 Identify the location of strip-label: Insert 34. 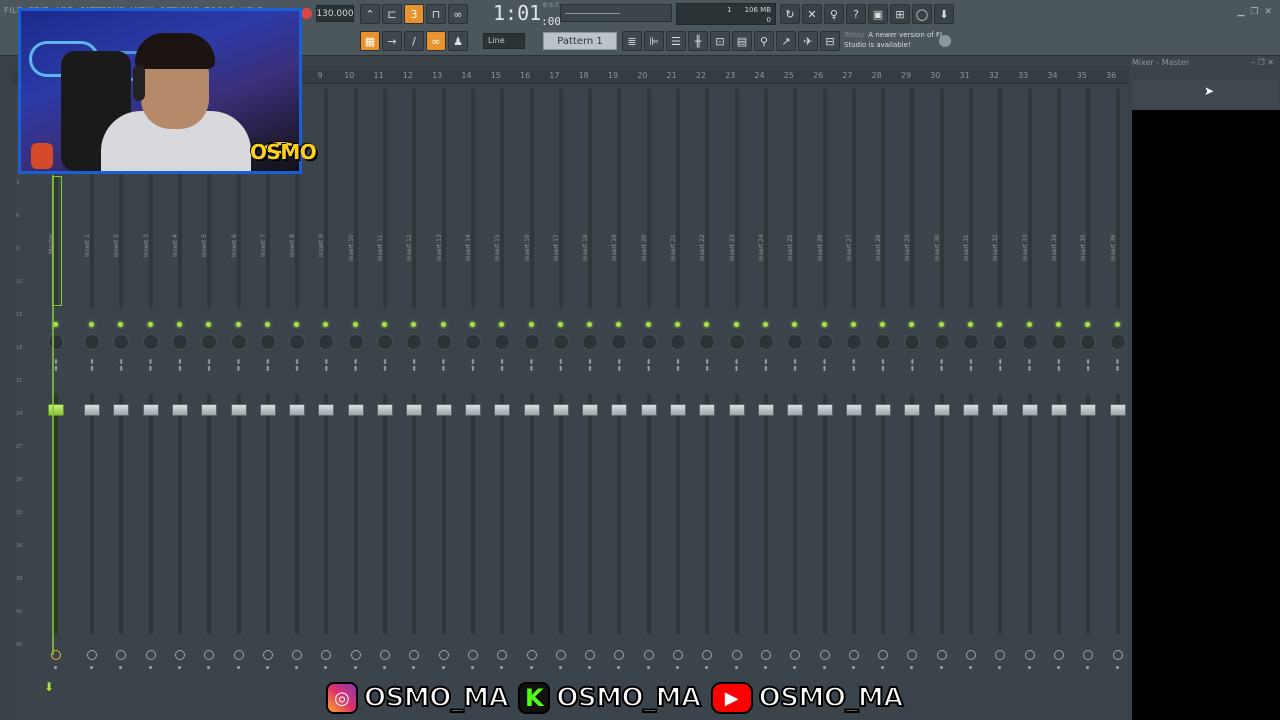
(1059, 269).